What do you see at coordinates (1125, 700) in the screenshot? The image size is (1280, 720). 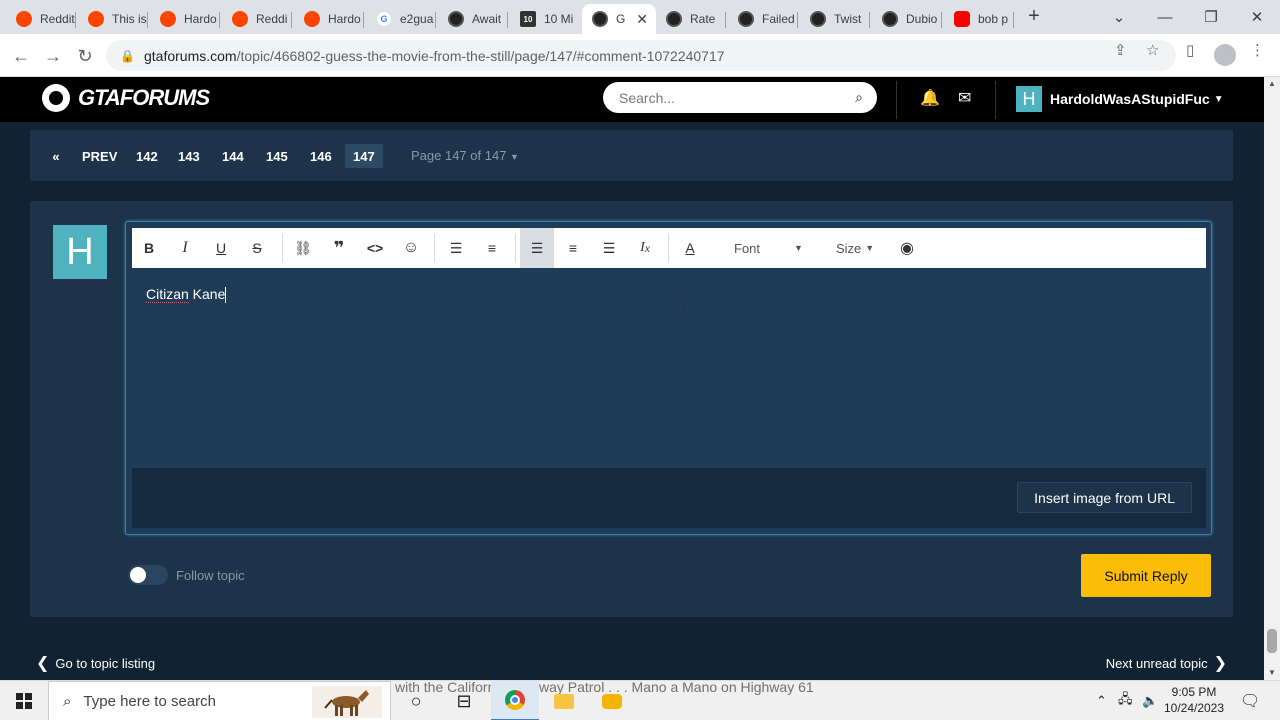 I see `network-icon: 🖧` at bounding box center [1125, 700].